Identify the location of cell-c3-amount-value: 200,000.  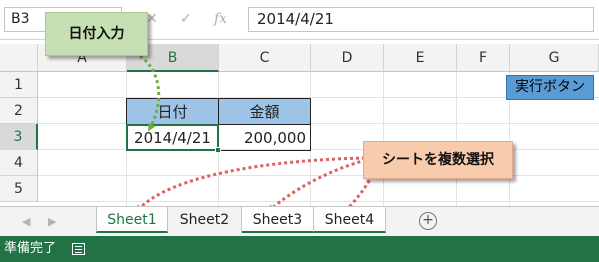
(264, 137).